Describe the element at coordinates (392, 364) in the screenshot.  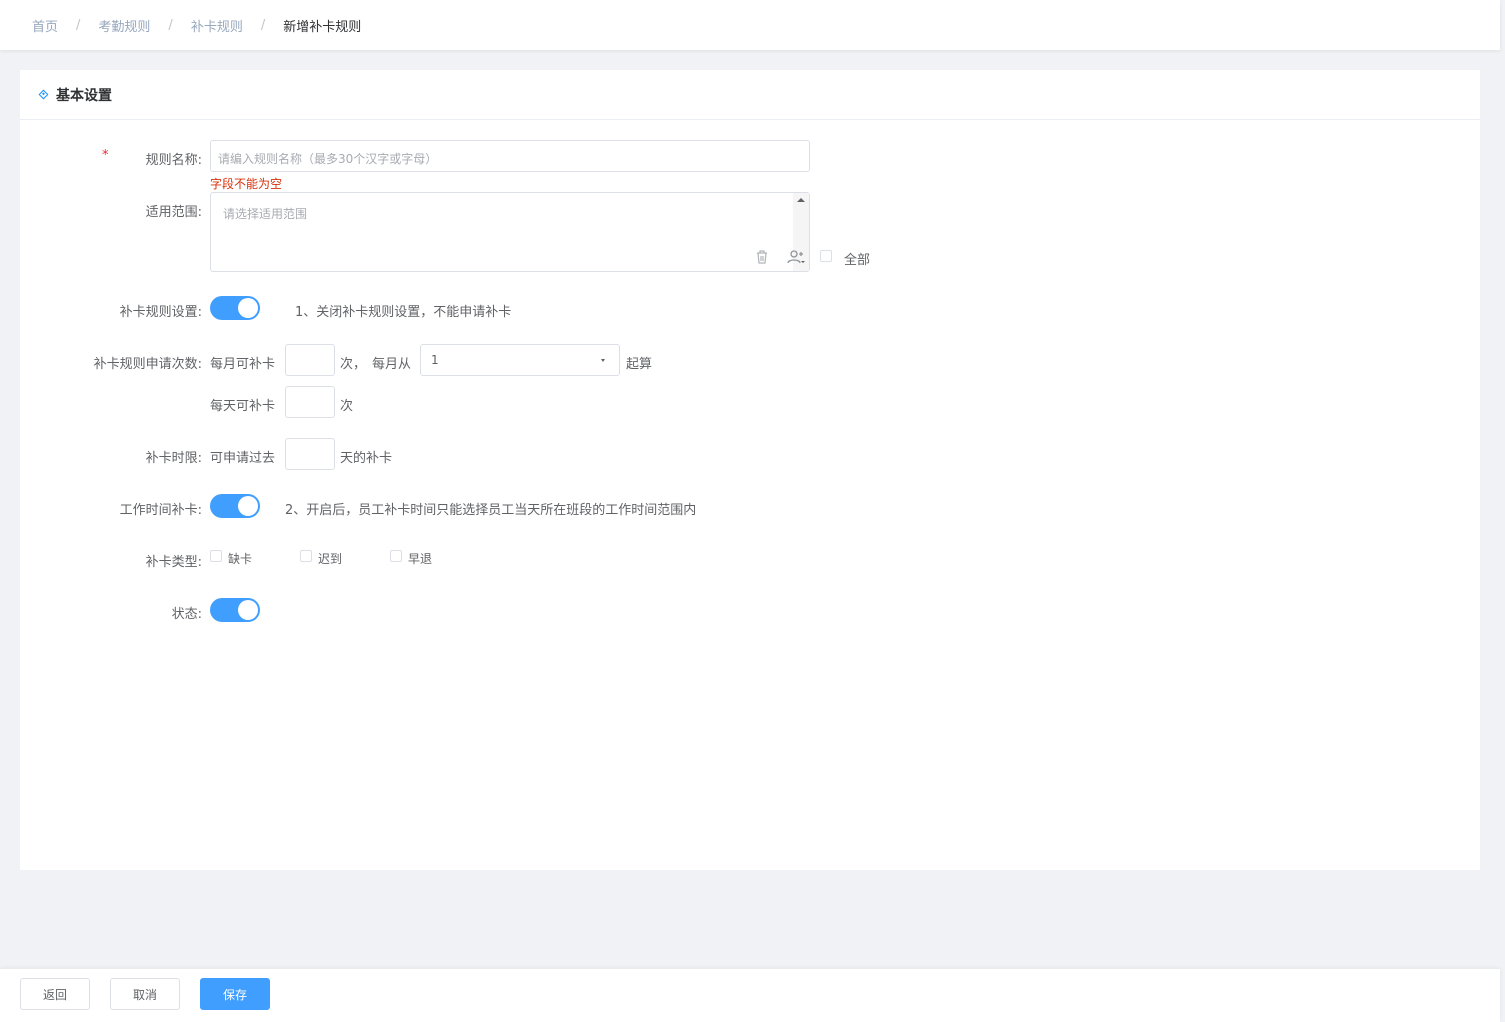
I see `from-label: 每月从` at that location.